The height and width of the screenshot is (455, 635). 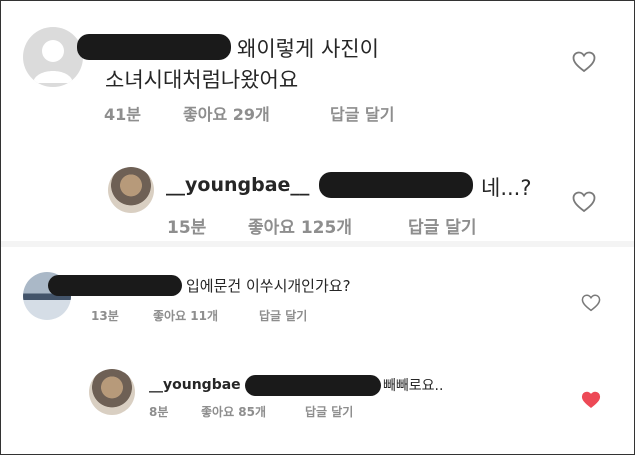 I want to click on likes-count: 좋아요 11개, so click(x=185, y=315).